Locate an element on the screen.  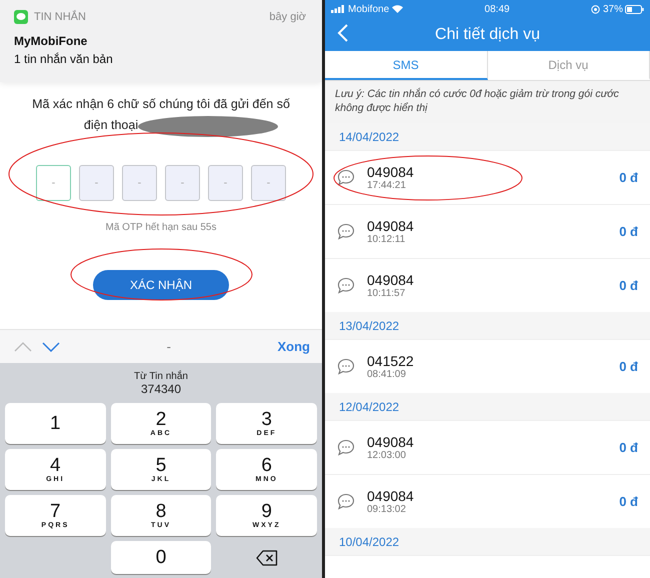
confirm-button: XÁC NHẬN is located at coordinates (161, 285).